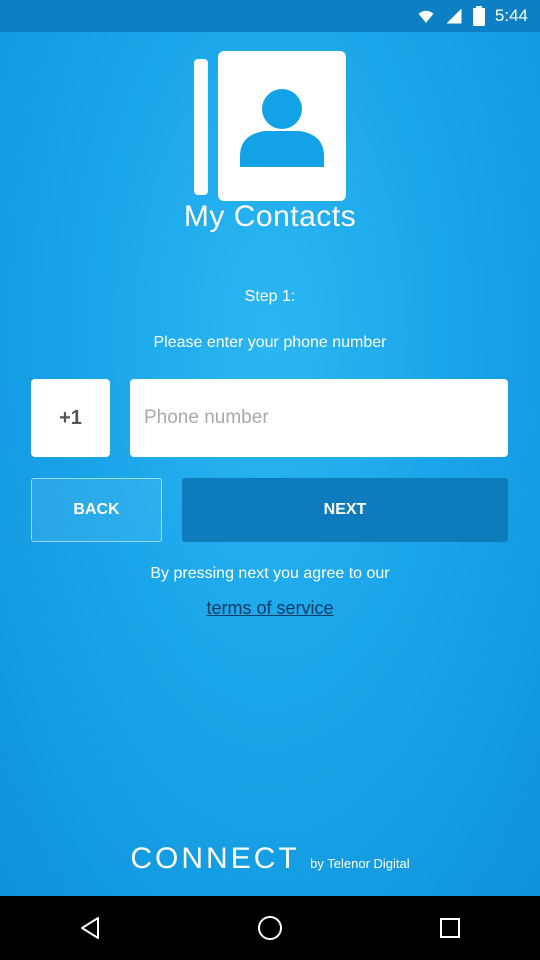 The height and width of the screenshot is (960, 540). Describe the element at coordinates (319, 418) in the screenshot. I see `phone-number-input` at that location.